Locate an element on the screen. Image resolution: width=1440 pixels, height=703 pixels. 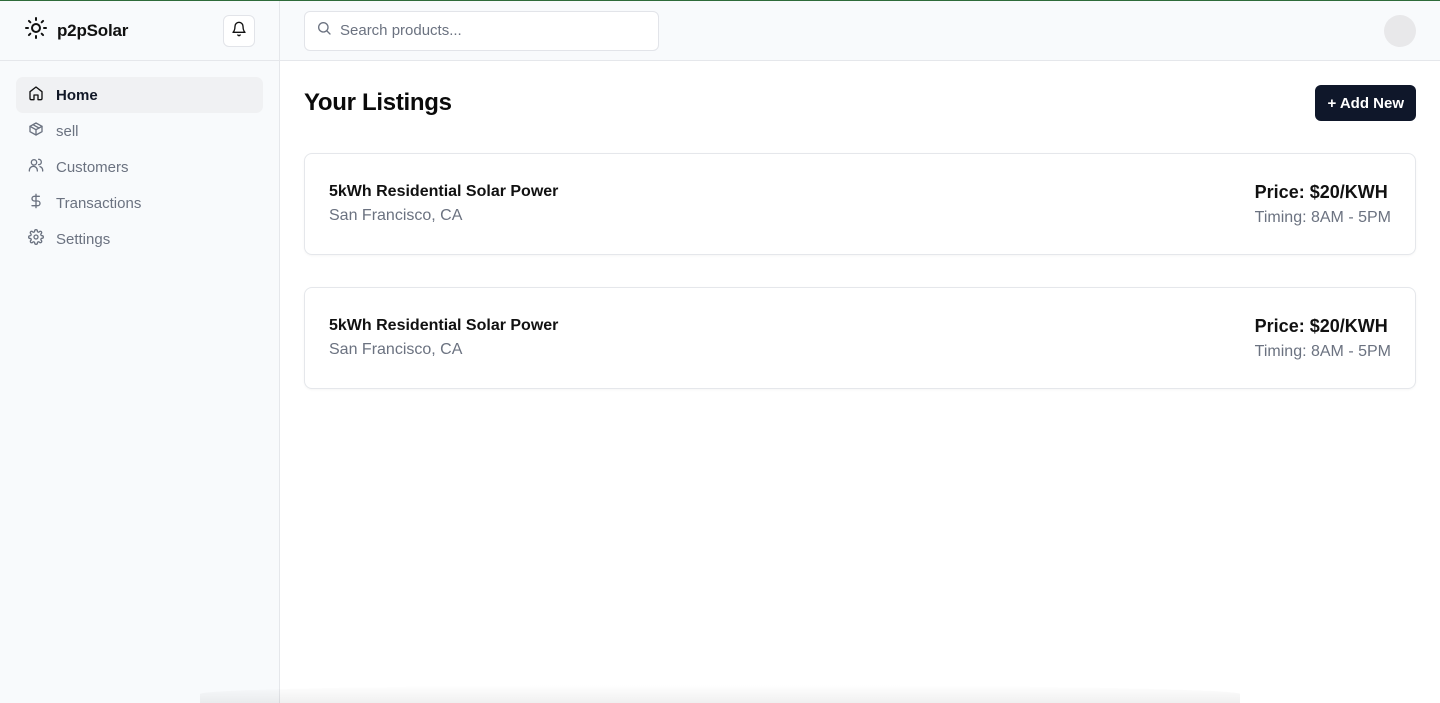
users-icon is located at coordinates (36, 167).